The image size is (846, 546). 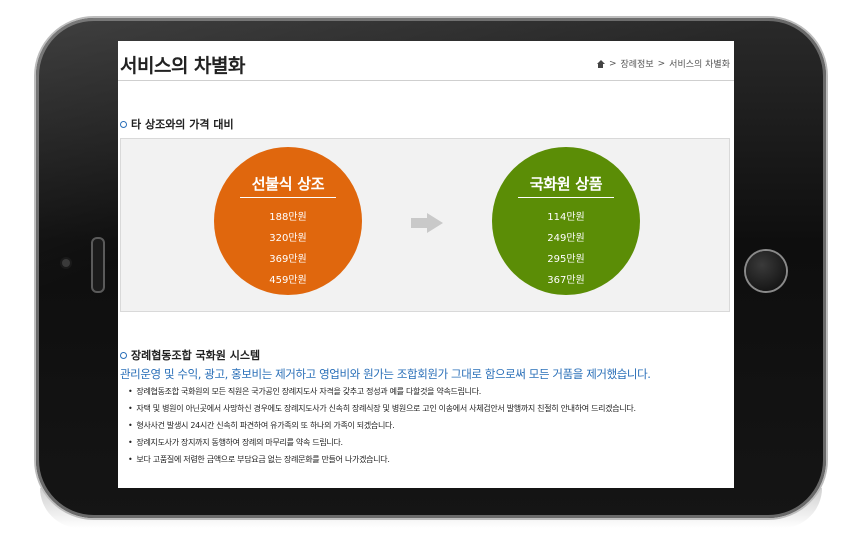 What do you see at coordinates (382, 442) in the screenshot?
I see `list-item: 장례지도사가 장지까지 동행하여 장례의 마무리를 약속 드립니다.` at bounding box center [382, 442].